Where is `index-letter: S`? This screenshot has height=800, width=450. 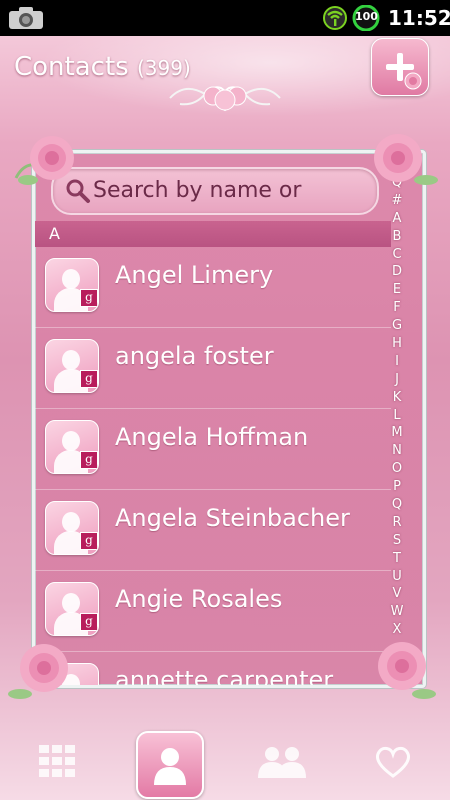 index-letter: S is located at coordinates (397, 541).